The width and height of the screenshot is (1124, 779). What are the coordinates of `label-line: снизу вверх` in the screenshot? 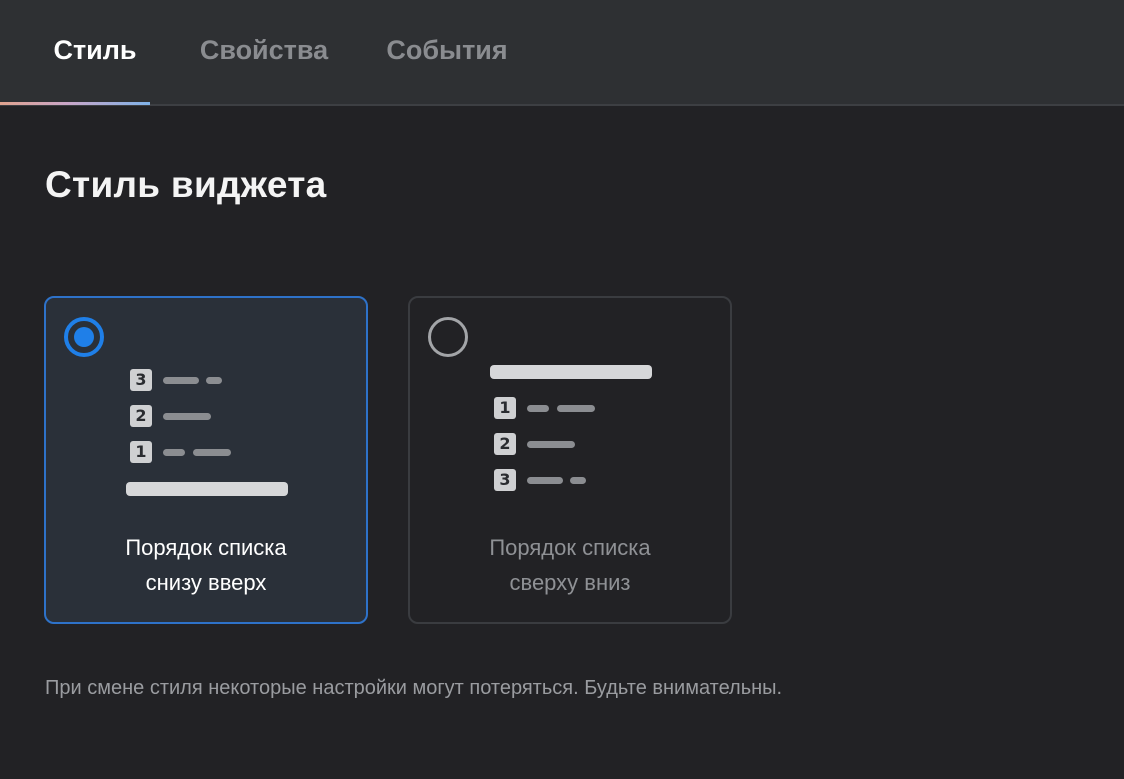 It's located at (206, 582).